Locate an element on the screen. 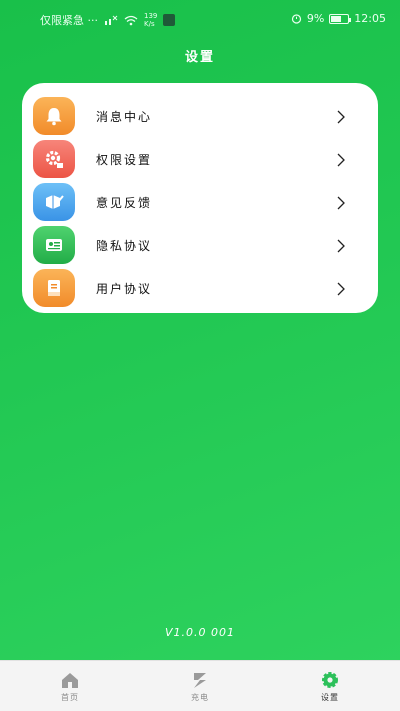 This screenshot has width=400, height=711. page-title: 设置 is located at coordinates (199, 57).